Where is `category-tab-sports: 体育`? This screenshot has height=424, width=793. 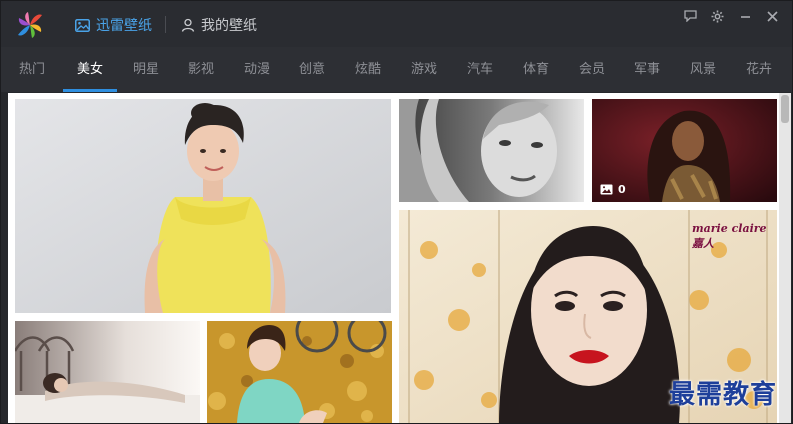
category-tab-sports: 体育 is located at coordinates (536, 69).